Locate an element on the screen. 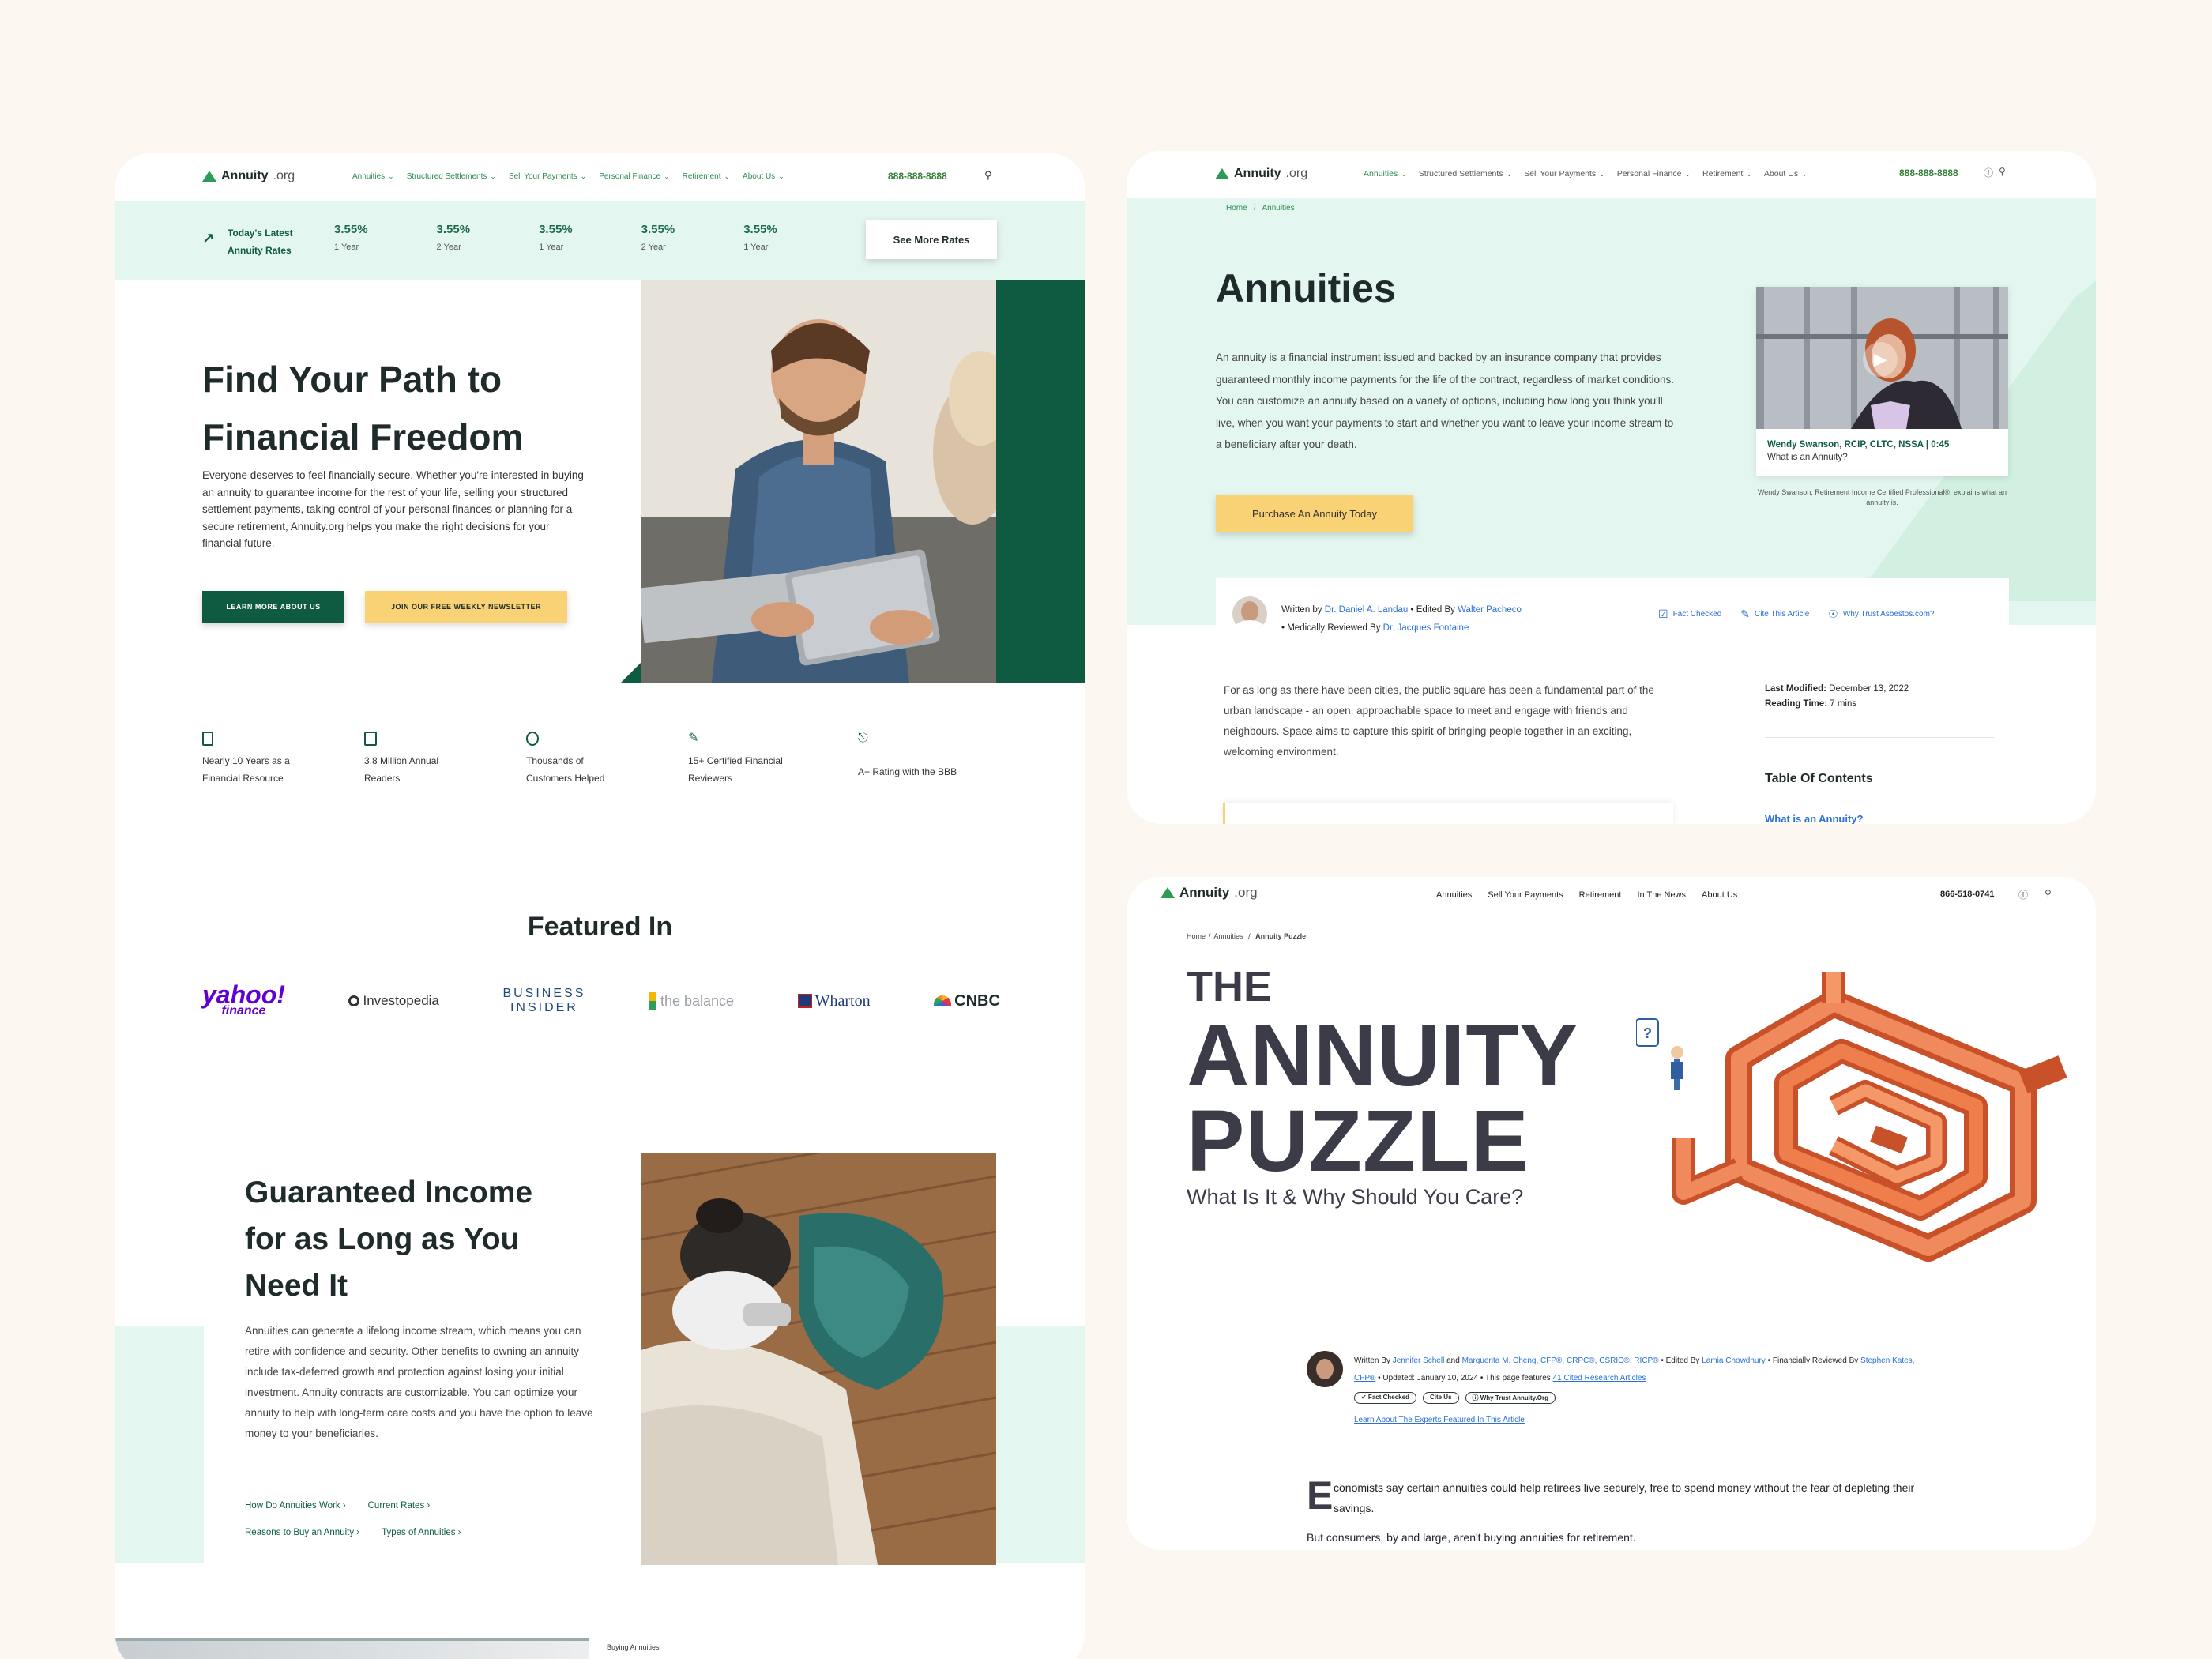 This screenshot has height=1659, width=2212. trust-icon: ☉ is located at coordinates (1833, 614).